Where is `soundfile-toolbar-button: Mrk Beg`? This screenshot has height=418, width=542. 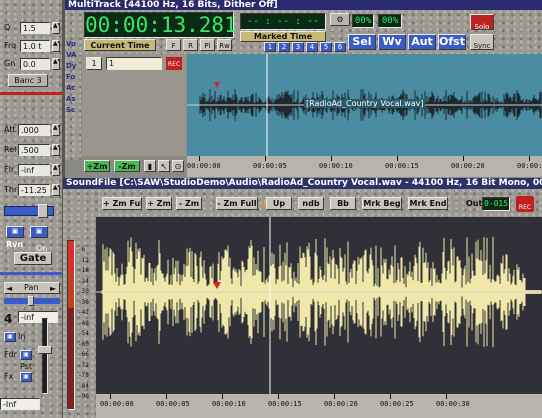 soundfile-toolbar-button: Mrk Beg is located at coordinates (382, 203).